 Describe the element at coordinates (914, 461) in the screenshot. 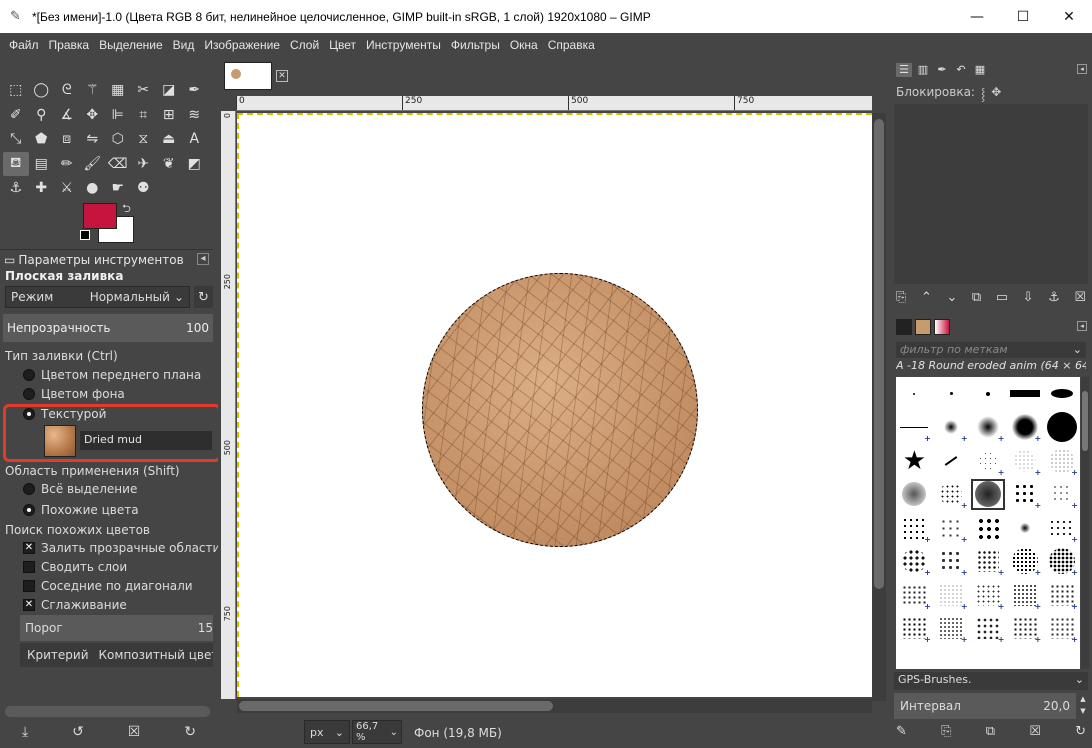

I see `brush-item: ★` at that location.